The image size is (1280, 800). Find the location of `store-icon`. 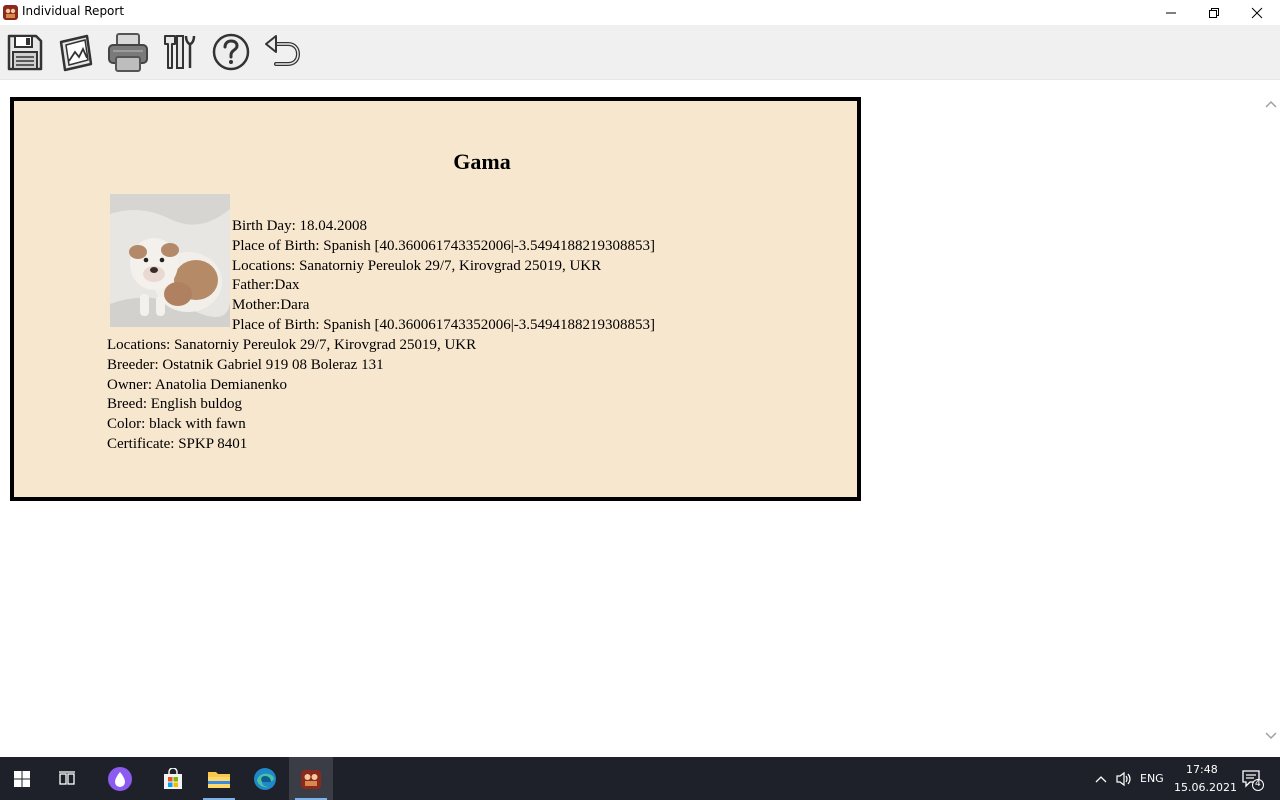

store-icon is located at coordinates (173, 778).